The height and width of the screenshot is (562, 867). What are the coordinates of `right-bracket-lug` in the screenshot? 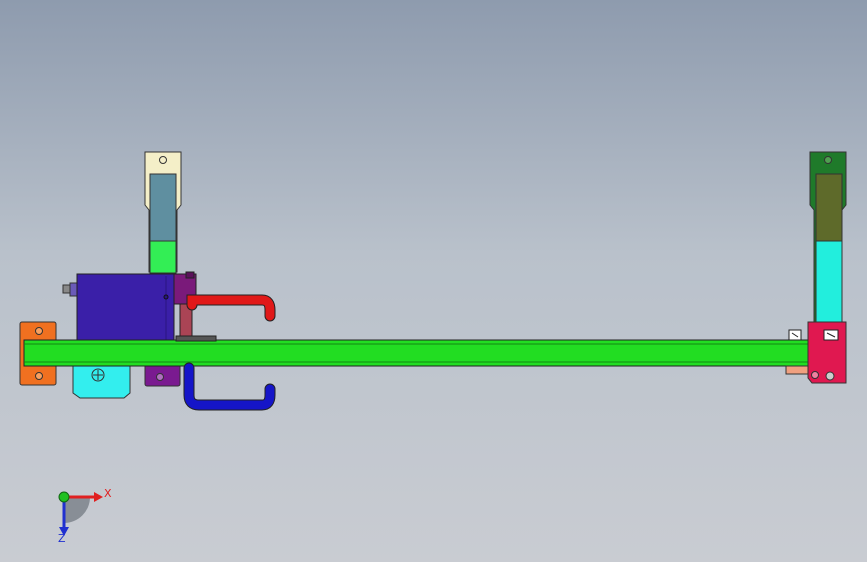 It's located at (797, 370).